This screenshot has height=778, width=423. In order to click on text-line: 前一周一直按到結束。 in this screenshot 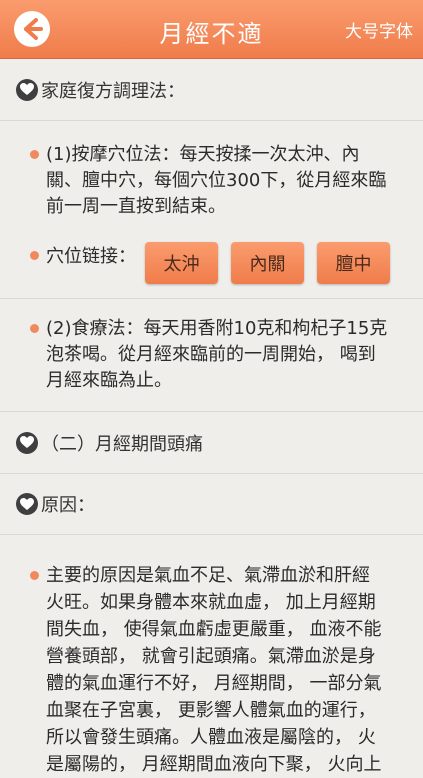, I will do `click(136, 206)`.